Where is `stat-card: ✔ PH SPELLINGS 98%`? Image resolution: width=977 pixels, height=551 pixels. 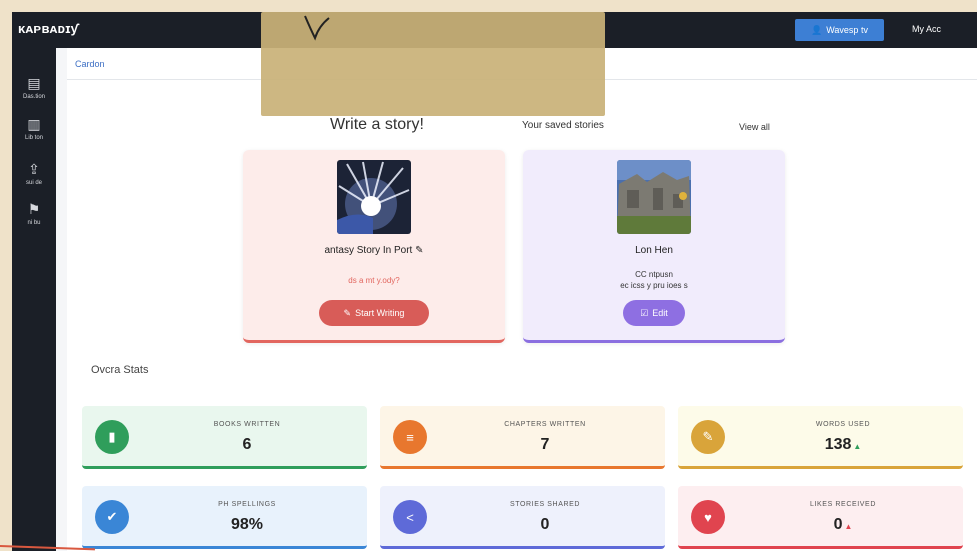
stat-card: ✔ PH SPELLINGS 98% is located at coordinates (224, 517).